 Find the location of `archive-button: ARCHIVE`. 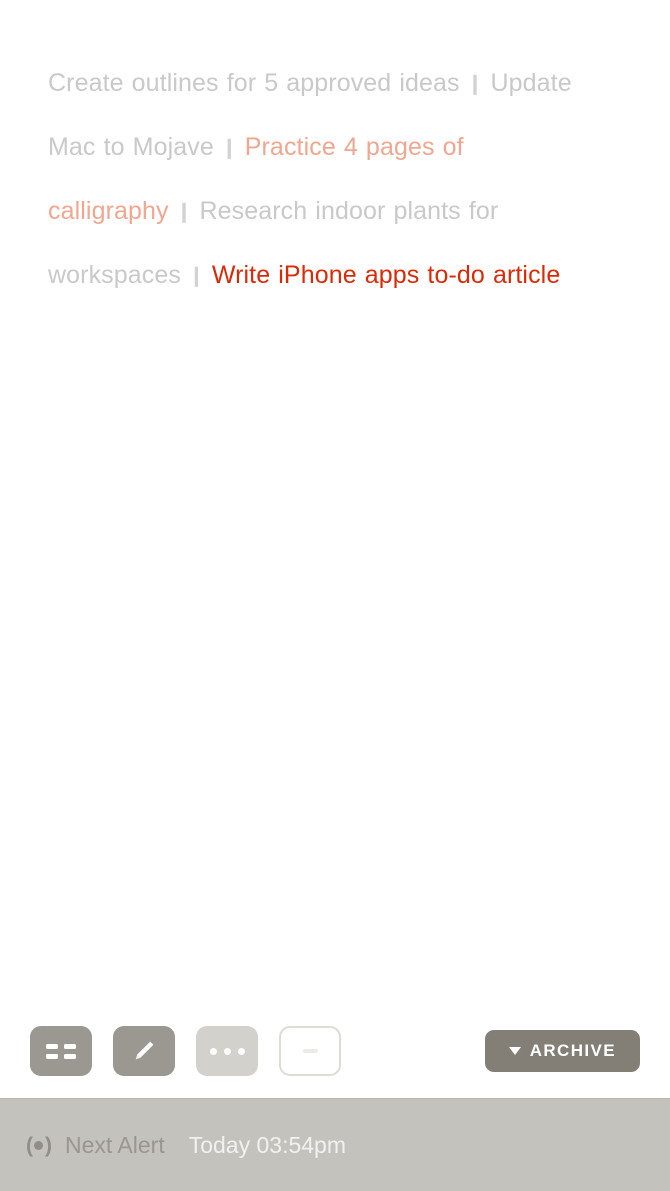

archive-button: ARCHIVE is located at coordinates (562, 1051).